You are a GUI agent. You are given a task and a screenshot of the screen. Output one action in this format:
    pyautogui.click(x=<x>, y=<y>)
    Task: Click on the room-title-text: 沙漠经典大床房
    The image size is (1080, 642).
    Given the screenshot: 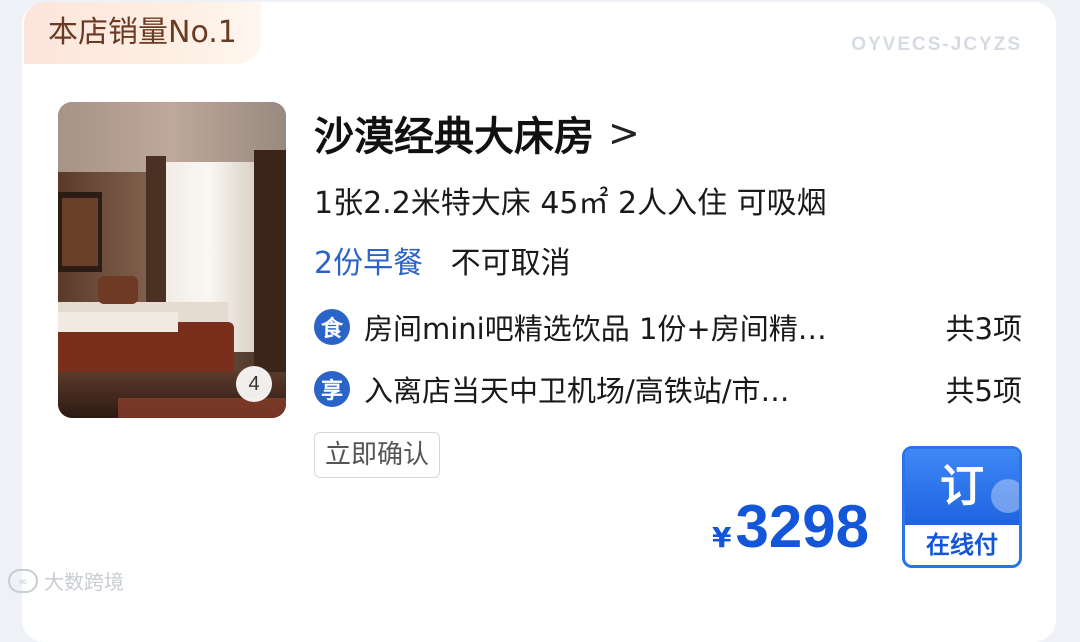 What is the action you would take?
    pyautogui.click(x=454, y=137)
    